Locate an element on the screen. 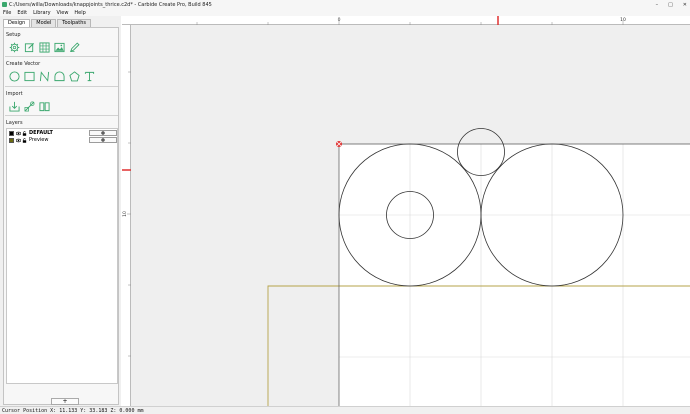 This screenshot has width=690, height=414. menu-edit: Edit is located at coordinates (22, 13).